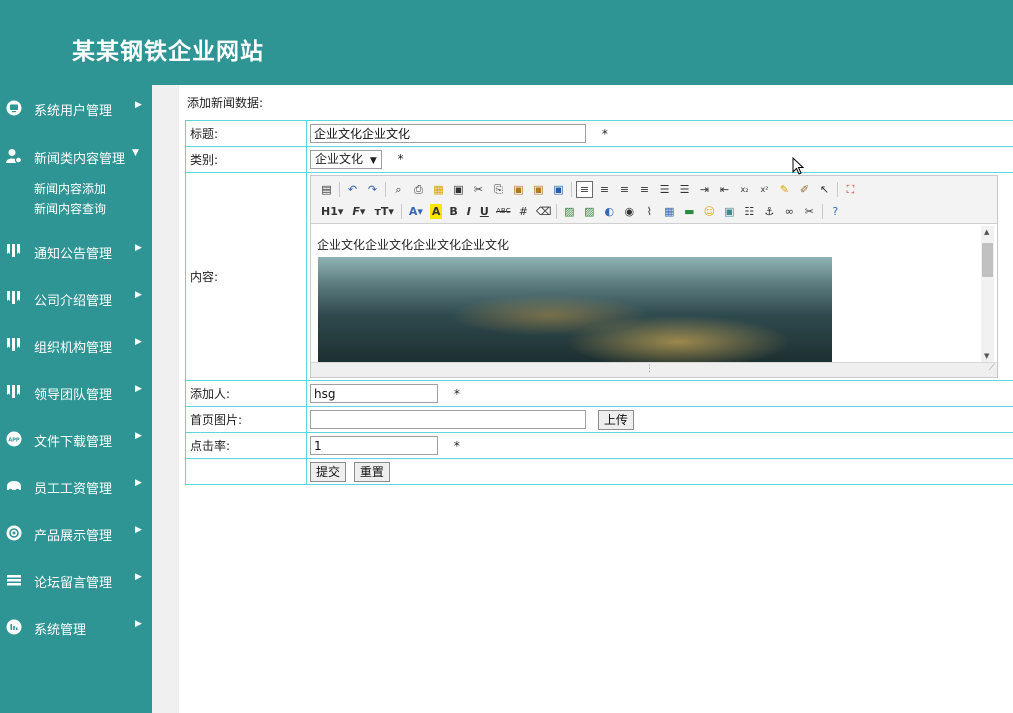 The height and width of the screenshot is (713, 1013). What do you see at coordinates (76, 580) in the screenshot?
I see `sidebar-item-forum: 论坛留言管理 ▶` at bounding box center [76, 580].